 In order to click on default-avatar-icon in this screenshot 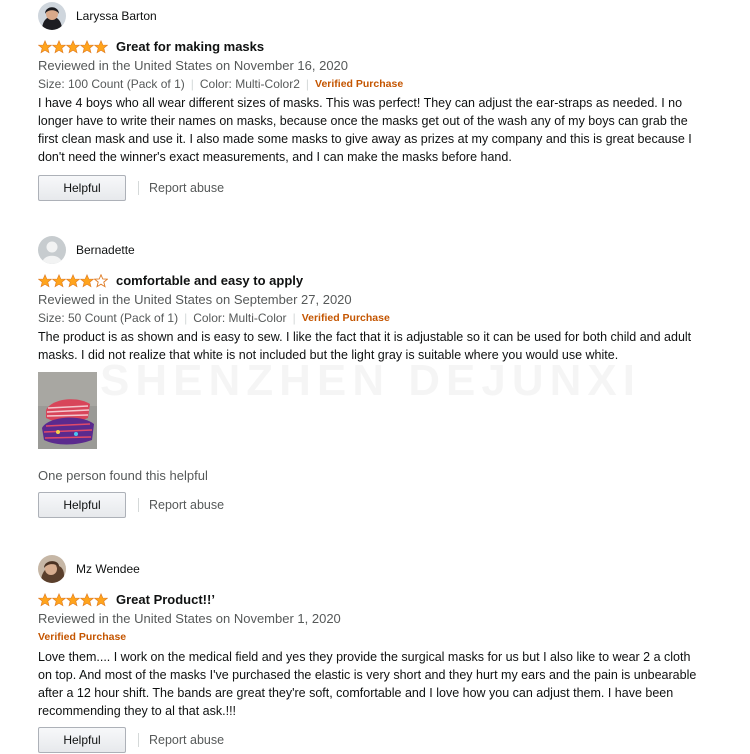, I will do `click(52, 250)`.